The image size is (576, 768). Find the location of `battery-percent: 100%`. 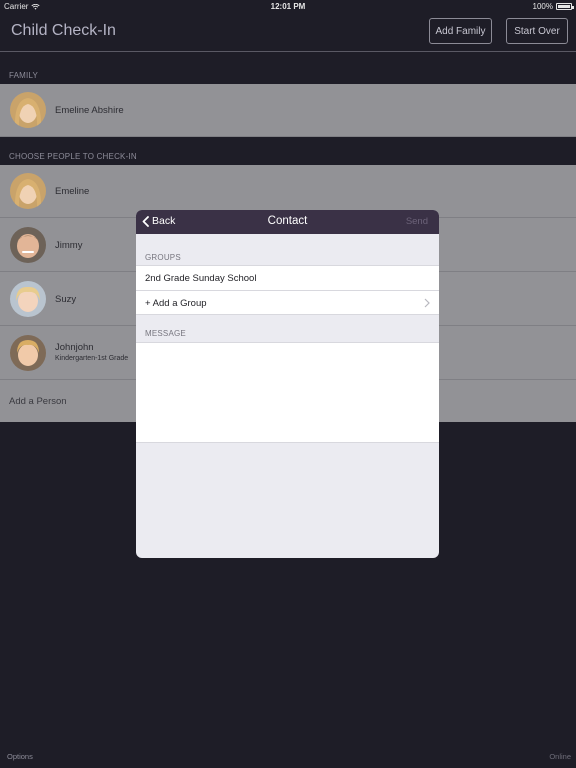

battery-percent: 100% is located at coordinates (542, 6).